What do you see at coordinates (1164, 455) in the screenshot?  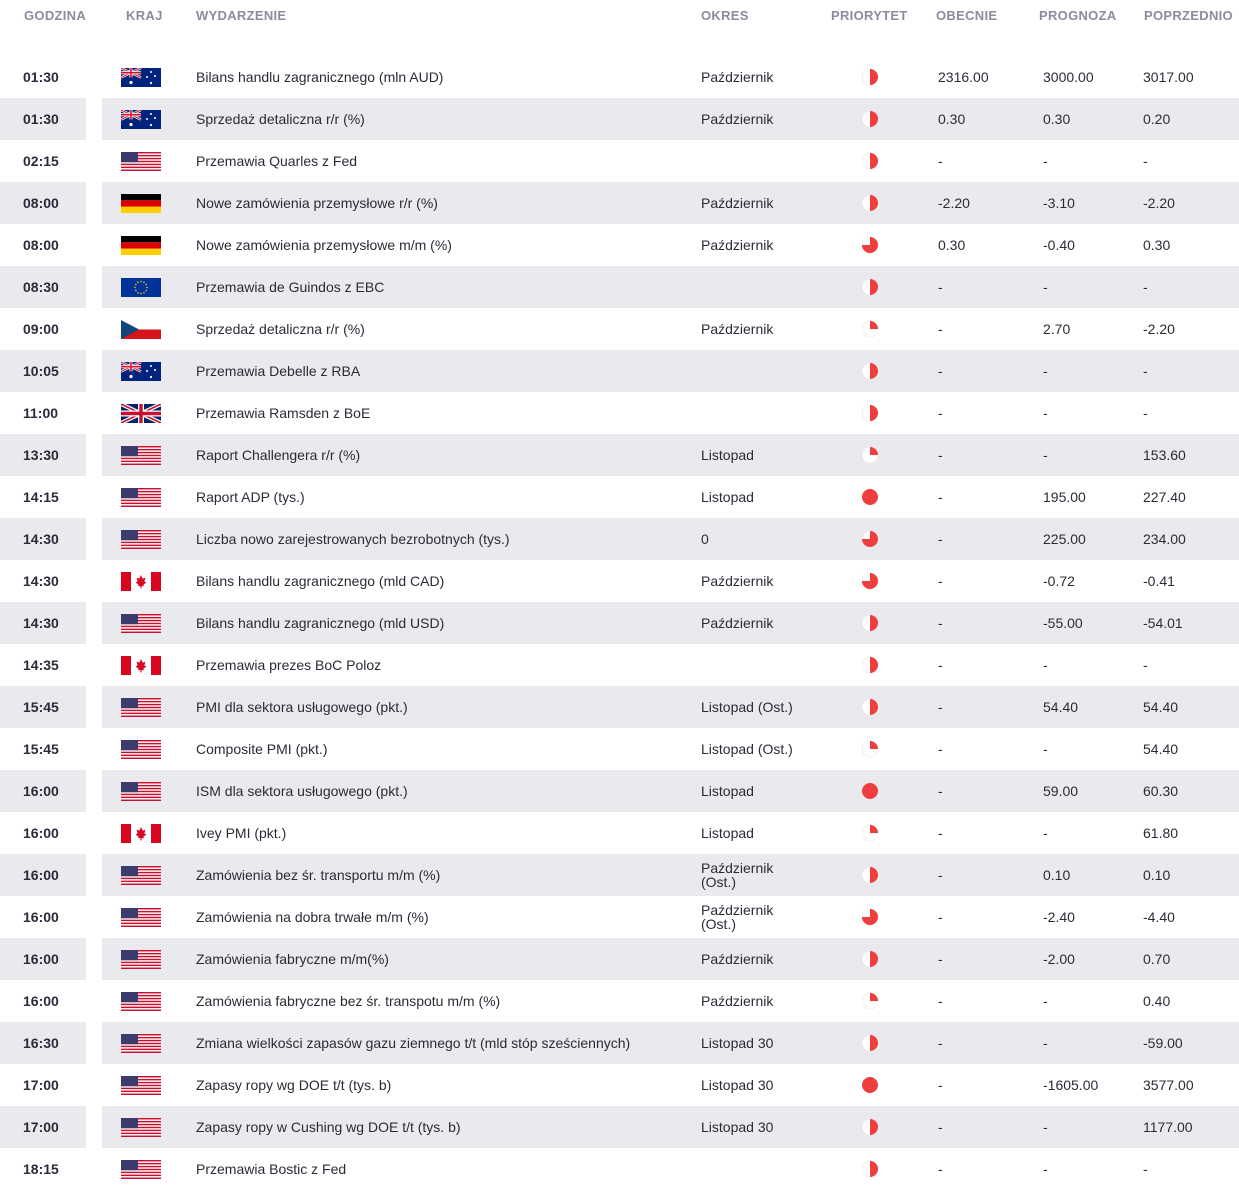 I see `previous-value: 153.60` at bounding box center [1164, 455].